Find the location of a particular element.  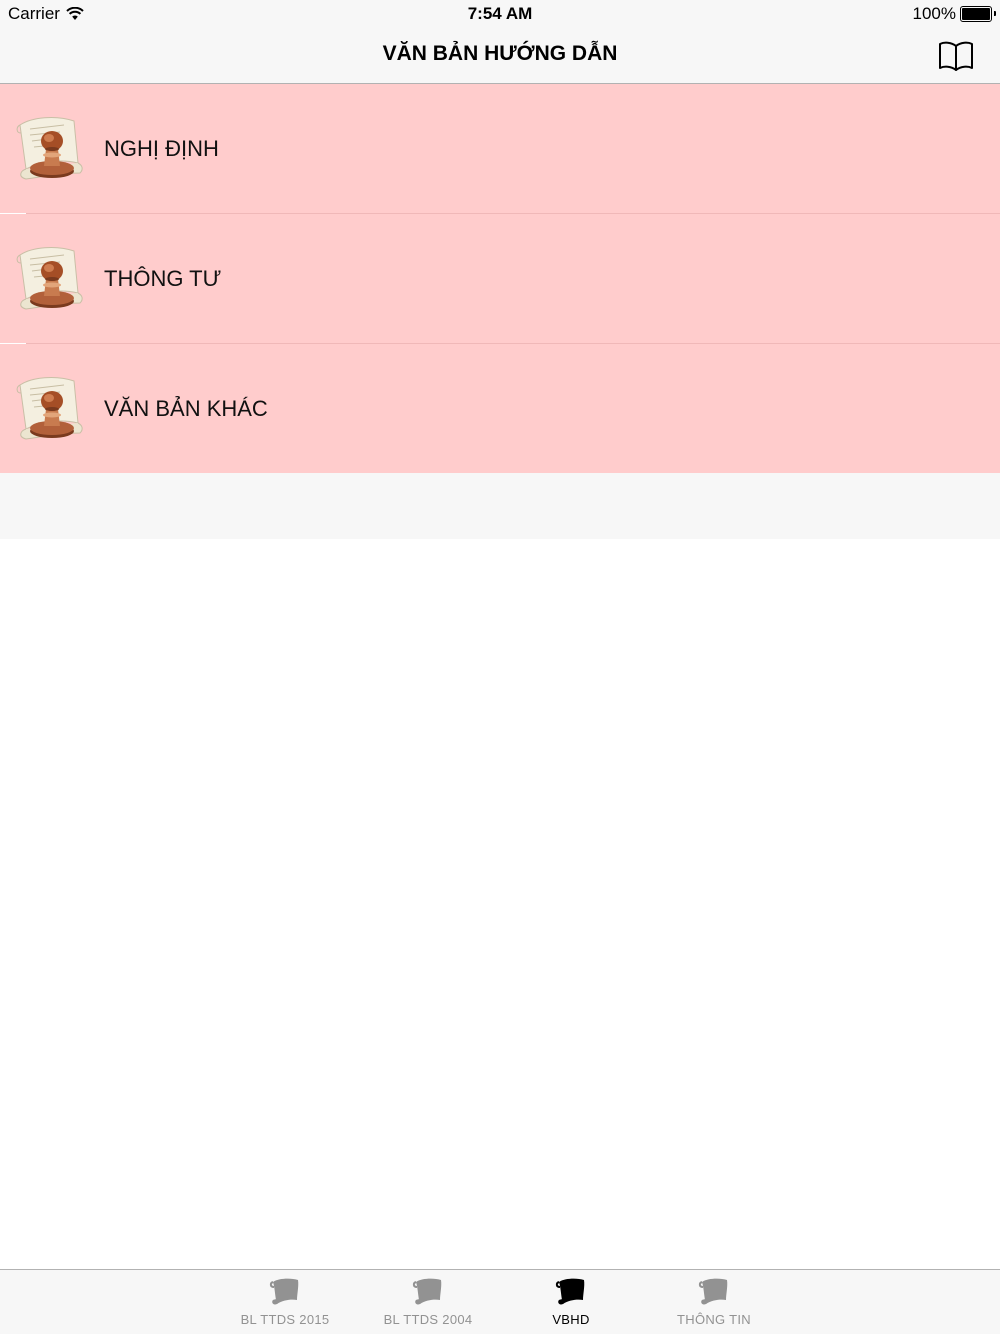

tab-bl-ttds-2004: BL TTDS 2004 is located at coordinates (428, 1303).